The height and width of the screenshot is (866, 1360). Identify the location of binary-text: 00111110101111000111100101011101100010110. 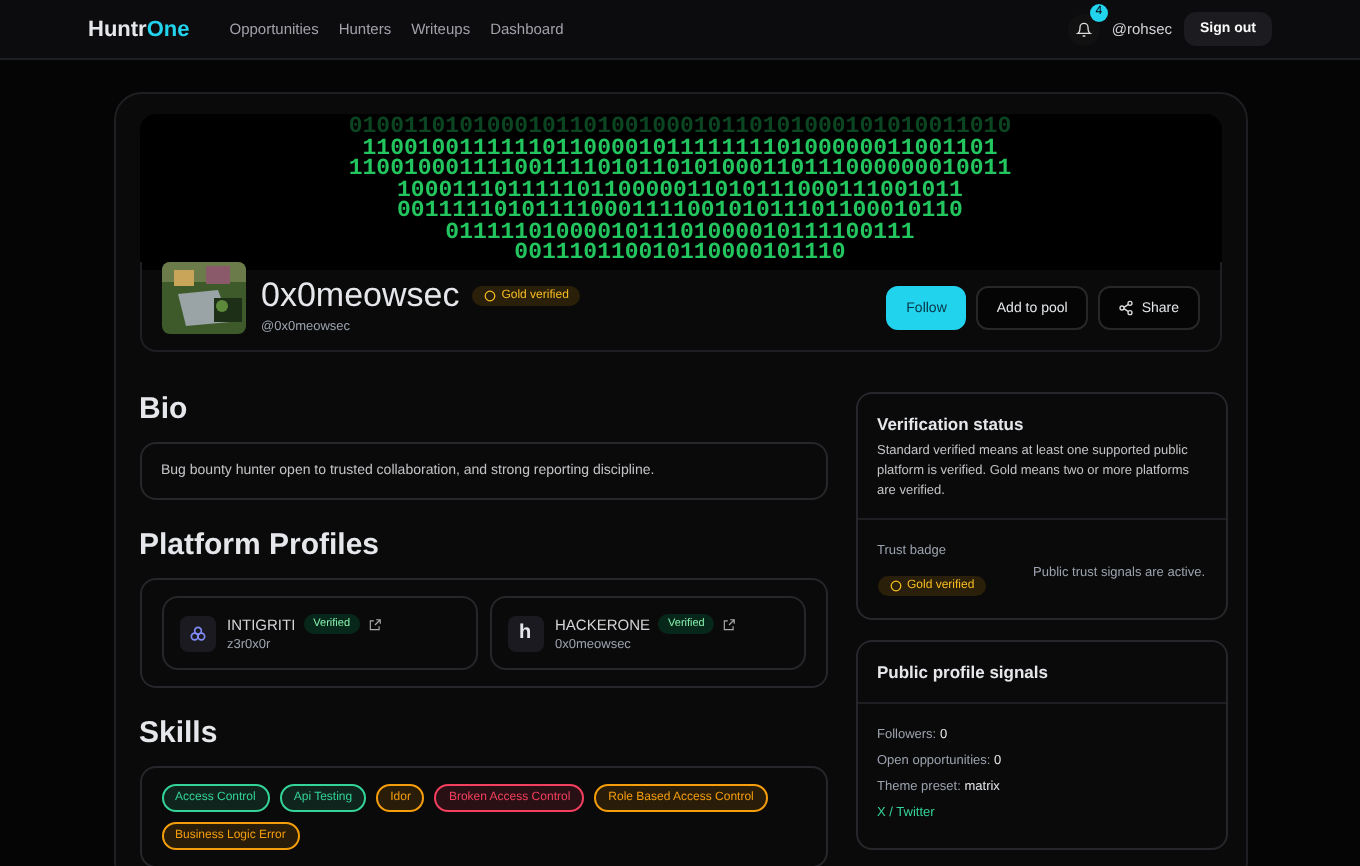
(680, 213).